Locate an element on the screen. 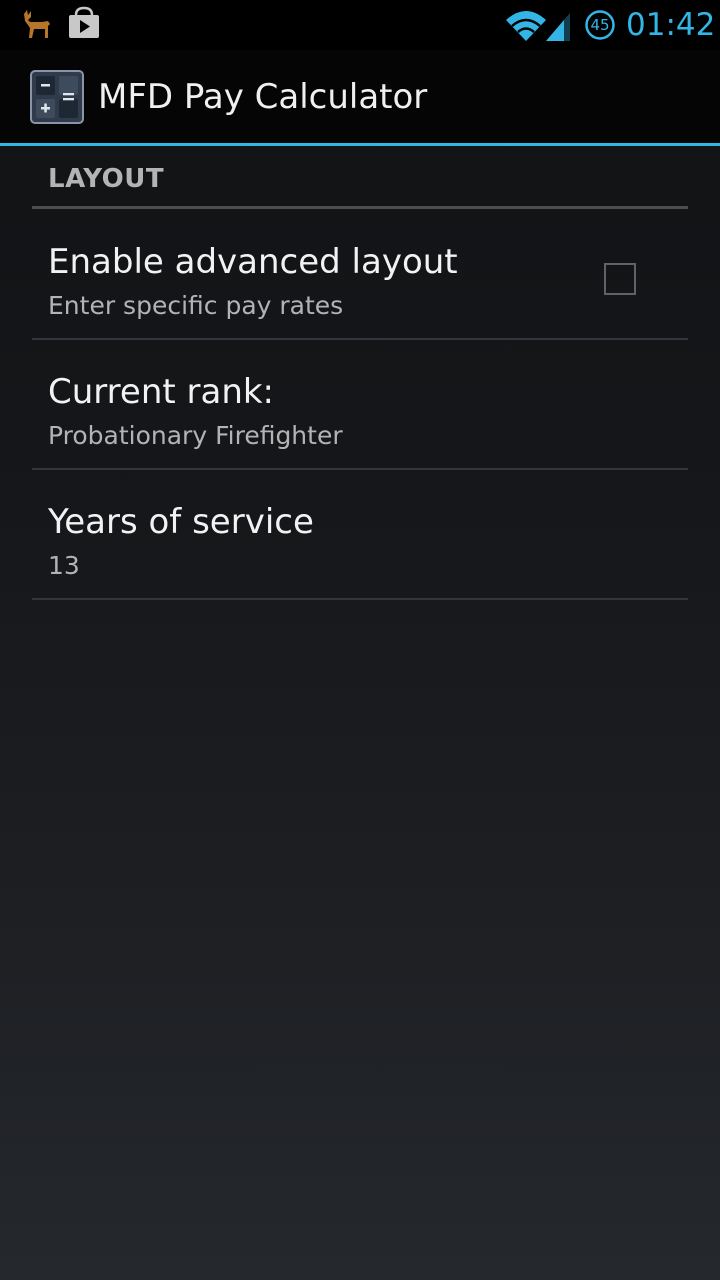  signal-icon is located at coordinates (558, 27).